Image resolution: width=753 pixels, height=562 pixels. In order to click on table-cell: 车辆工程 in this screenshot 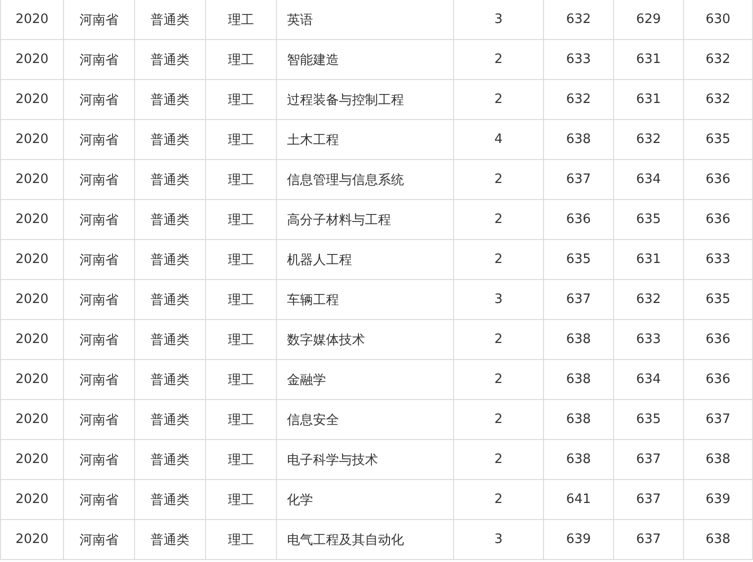, I will do `click(365, 300)`.